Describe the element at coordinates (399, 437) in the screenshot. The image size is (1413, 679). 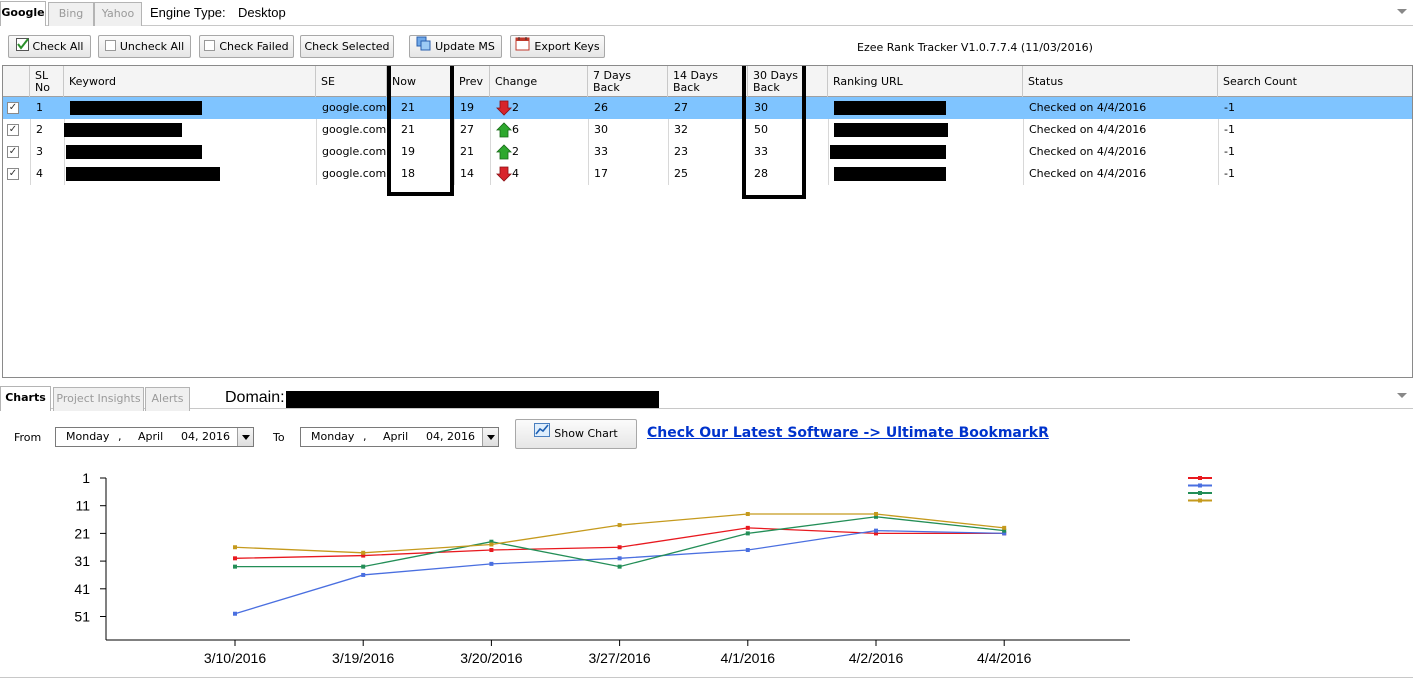
I see `to-date-picker: Monday , April 04, 2016` at that location.